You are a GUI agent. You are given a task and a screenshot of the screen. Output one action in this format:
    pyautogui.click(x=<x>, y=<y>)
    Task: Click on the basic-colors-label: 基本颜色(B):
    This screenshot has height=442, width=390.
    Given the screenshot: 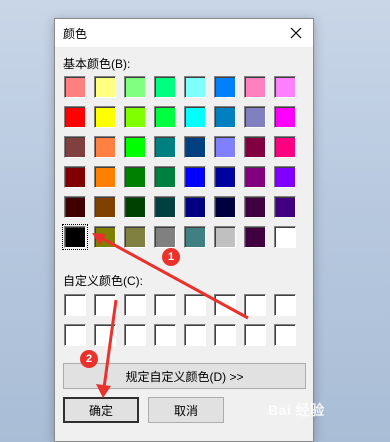 What is the action you would take?
    pyautogui.click(x=97, y=64)
    